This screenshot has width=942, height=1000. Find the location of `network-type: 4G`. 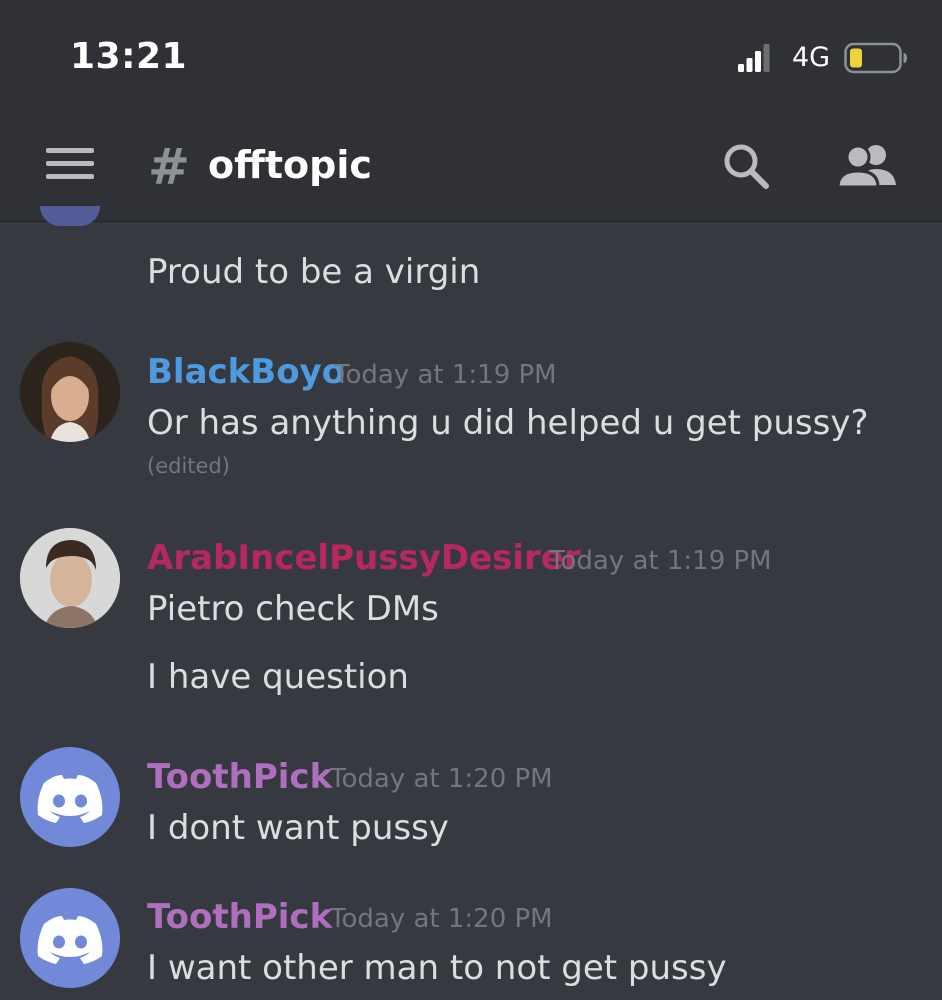

network-type: 4G is located at coordinates (811, 57).